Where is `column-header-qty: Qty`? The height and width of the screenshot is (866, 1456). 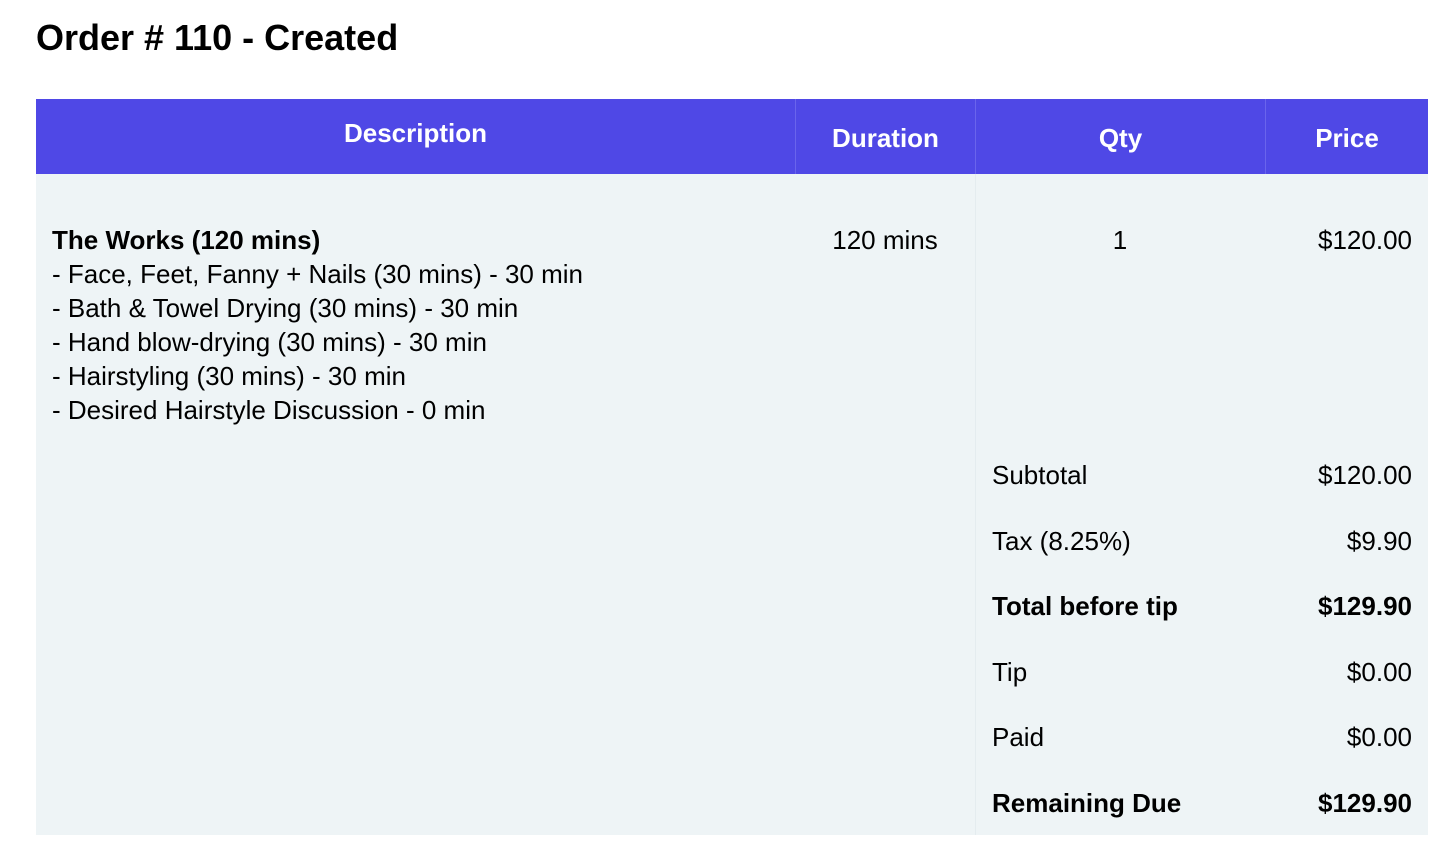
column-header-qty: Qty is located at coordinates (1120, 136).